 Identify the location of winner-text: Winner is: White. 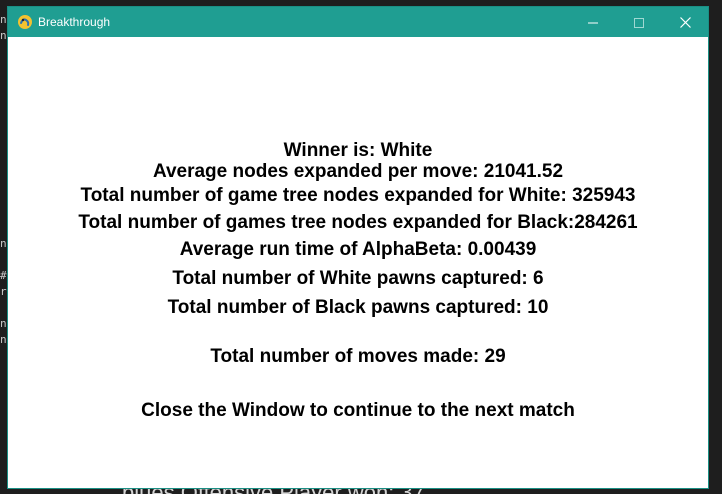
(358, 150).